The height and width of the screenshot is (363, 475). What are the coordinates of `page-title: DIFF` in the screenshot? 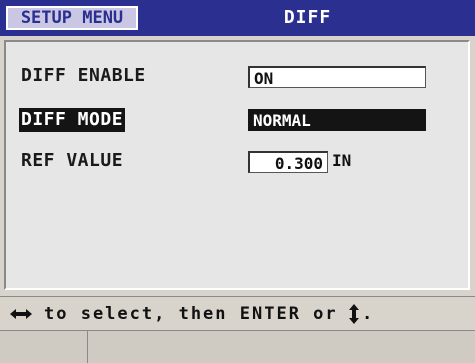 It's located at (307, 17).